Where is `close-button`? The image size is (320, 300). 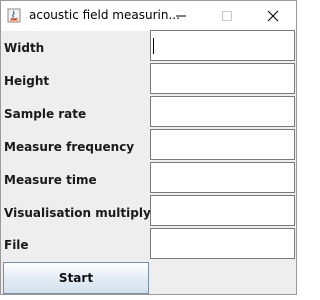 close-button is located at coordinates (273, 16).